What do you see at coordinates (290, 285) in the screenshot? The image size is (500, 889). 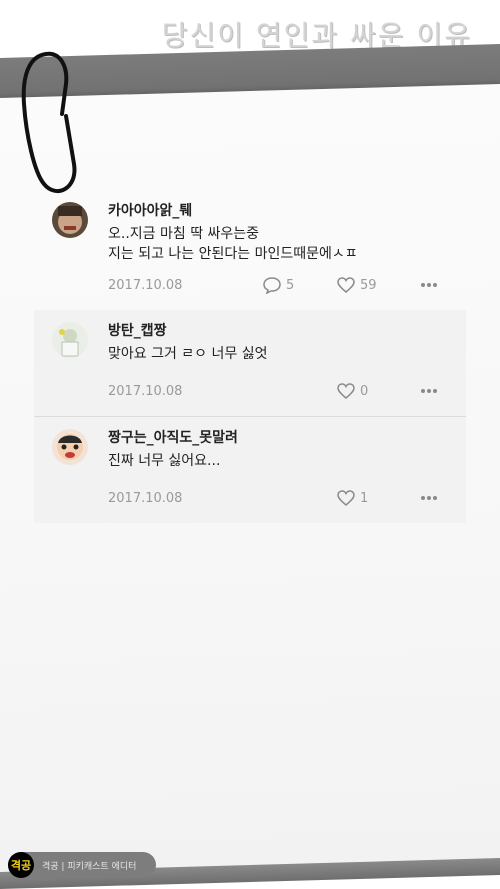 I see `reply-count: 5` at bounding box center [290, 285].